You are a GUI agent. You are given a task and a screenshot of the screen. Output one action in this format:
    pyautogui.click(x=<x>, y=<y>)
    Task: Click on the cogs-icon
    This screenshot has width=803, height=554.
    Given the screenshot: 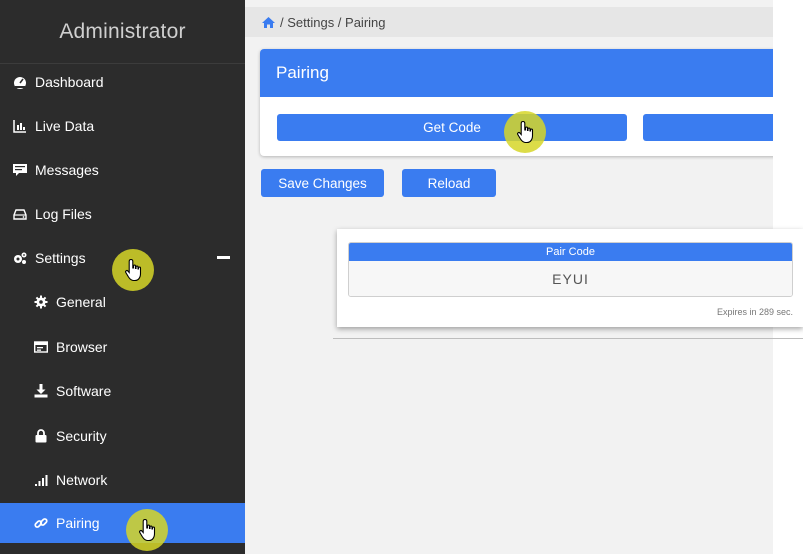 What is the action you would take?
    pyautogui.click(x=20, y=258)
    